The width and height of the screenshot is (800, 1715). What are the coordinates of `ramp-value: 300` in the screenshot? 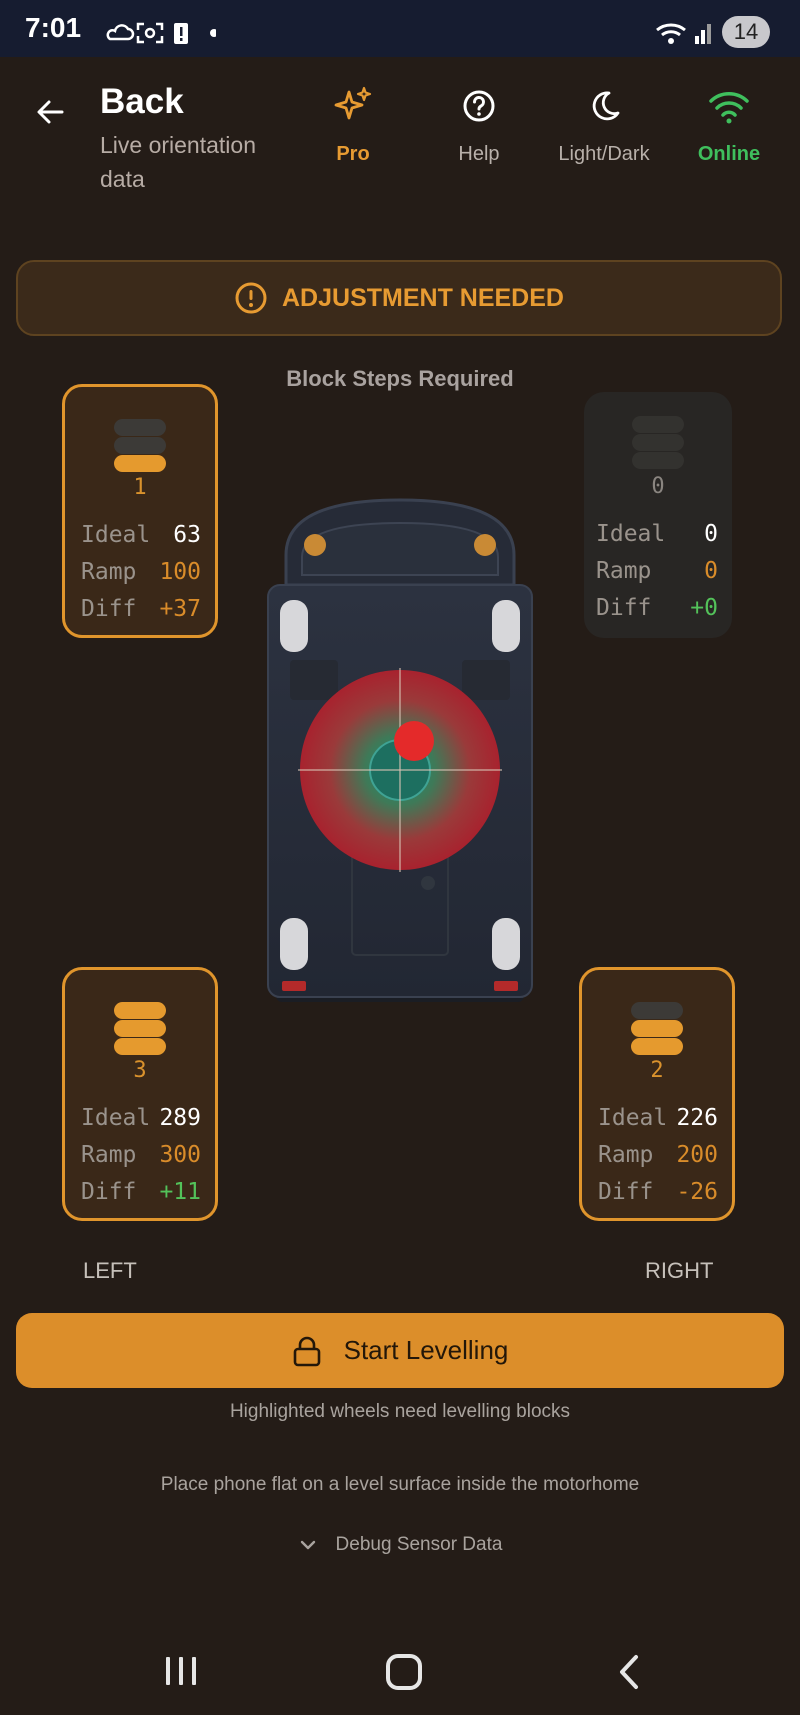 It's located at (180, 1155).